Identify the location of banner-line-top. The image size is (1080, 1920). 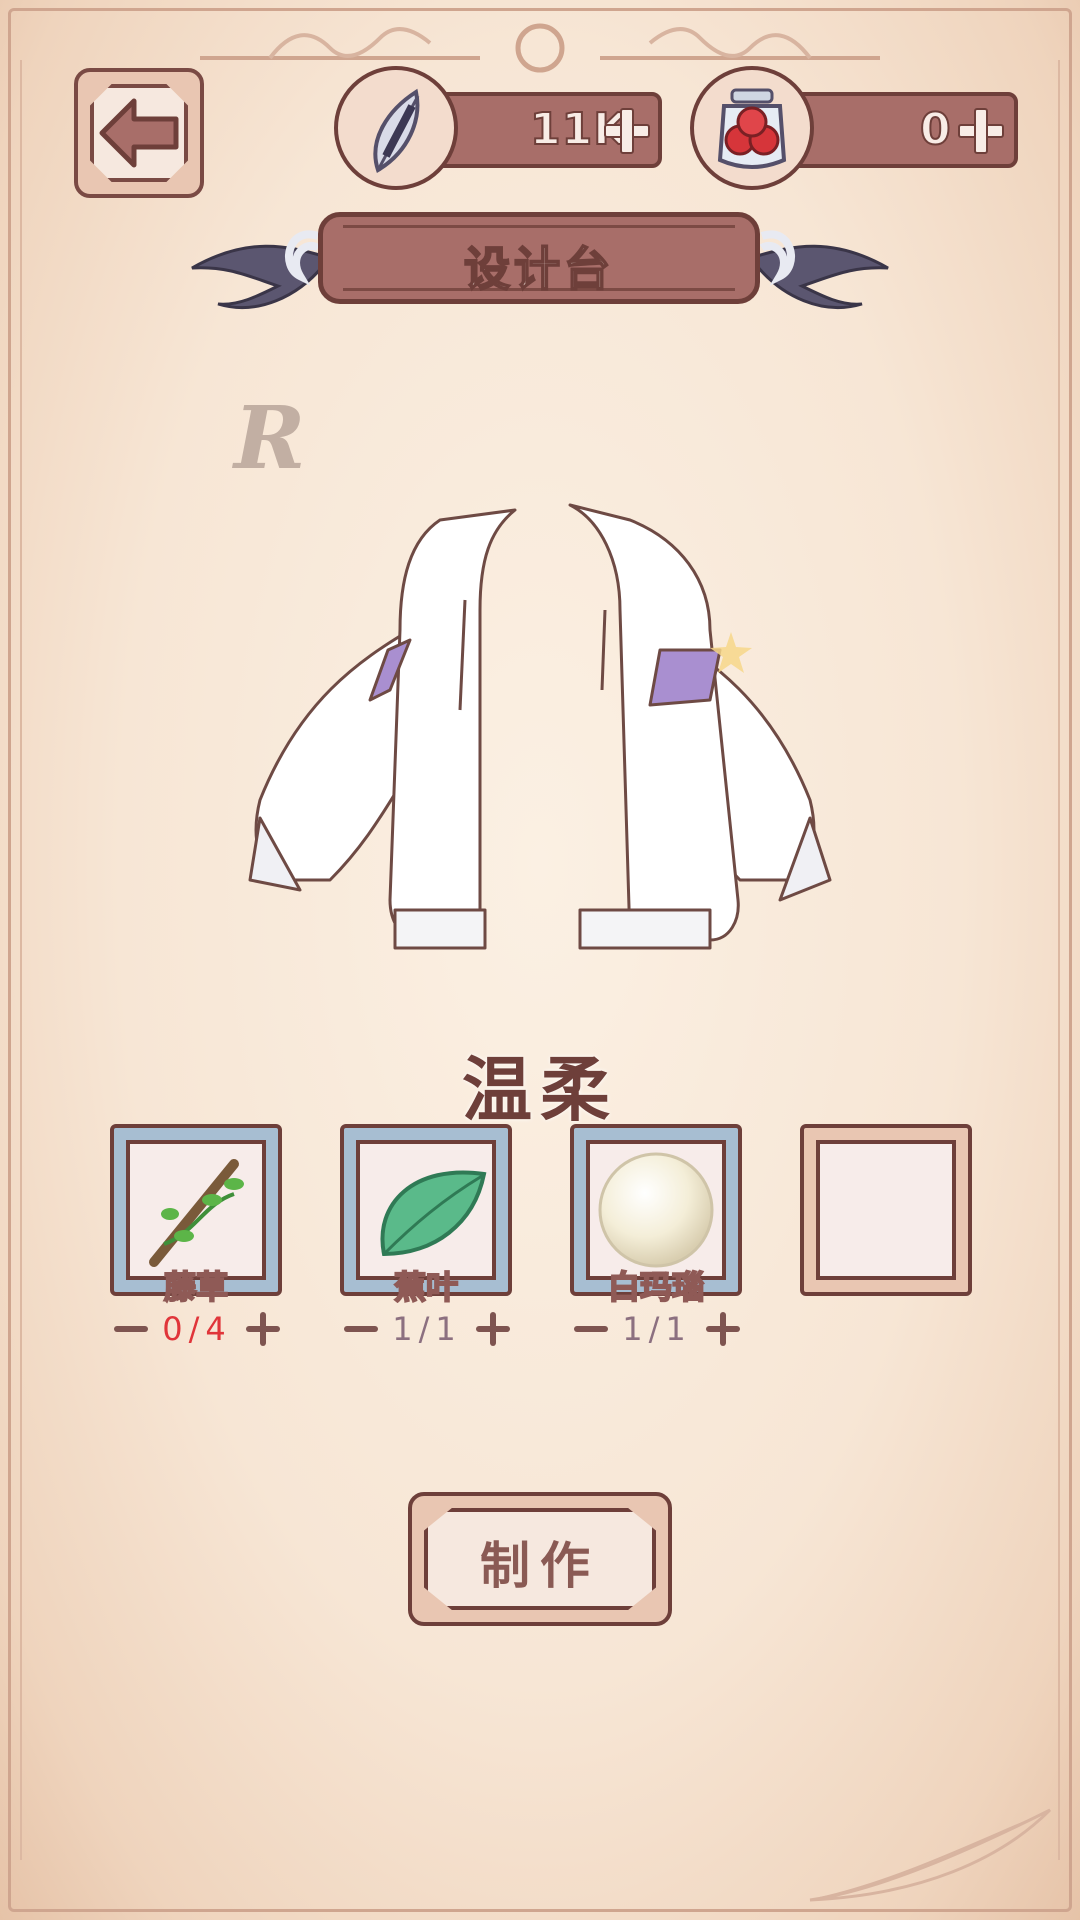
(539, 226).